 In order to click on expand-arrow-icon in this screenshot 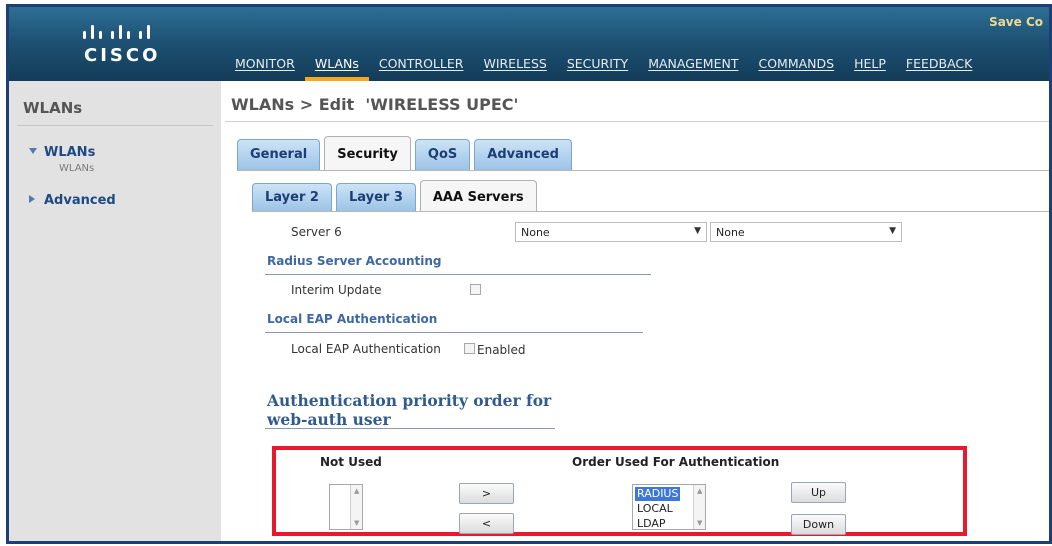, I will do `click(33, 151)`.